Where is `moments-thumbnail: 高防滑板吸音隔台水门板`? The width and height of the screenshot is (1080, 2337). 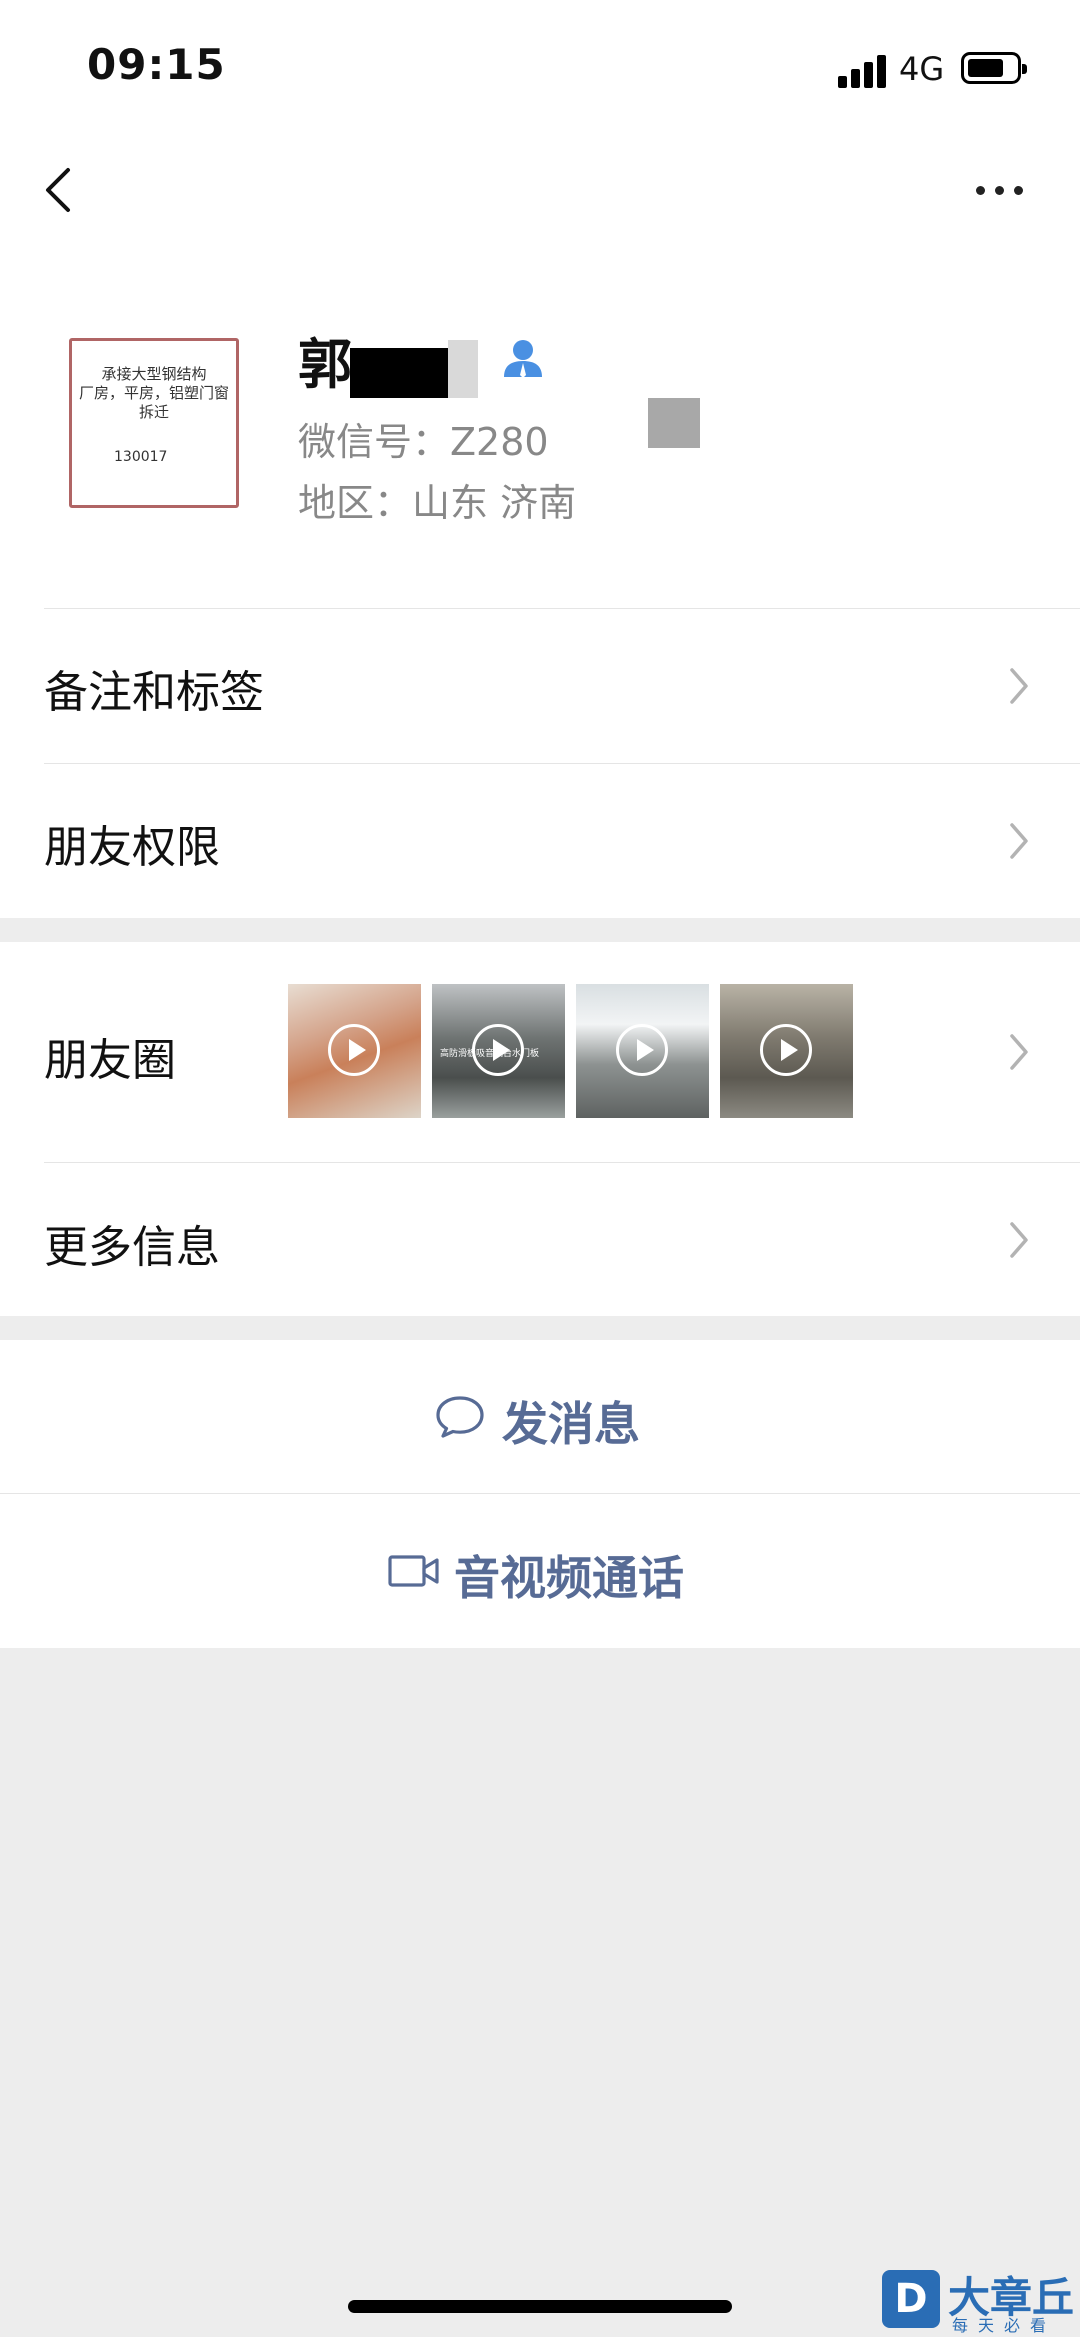
moments-thumbnail: 高防滑板吸音隔台水门板 is located at coordinates (498, 1051).